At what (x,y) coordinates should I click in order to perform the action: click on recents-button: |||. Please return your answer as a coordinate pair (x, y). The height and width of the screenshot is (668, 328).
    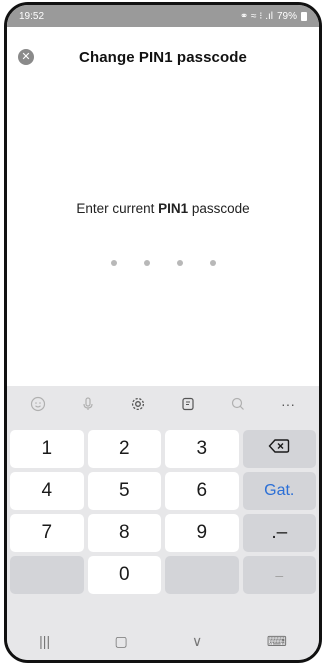
    Looking at the image, I should click on (44, 641).